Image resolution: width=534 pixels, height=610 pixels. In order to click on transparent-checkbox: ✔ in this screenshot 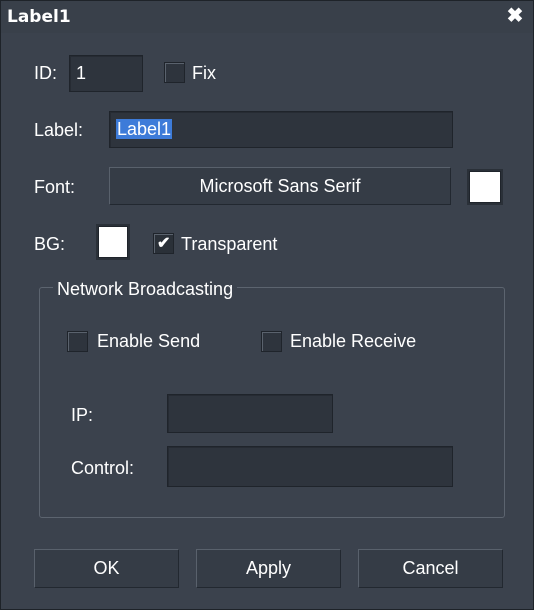, I will do `click(163, 243)`.